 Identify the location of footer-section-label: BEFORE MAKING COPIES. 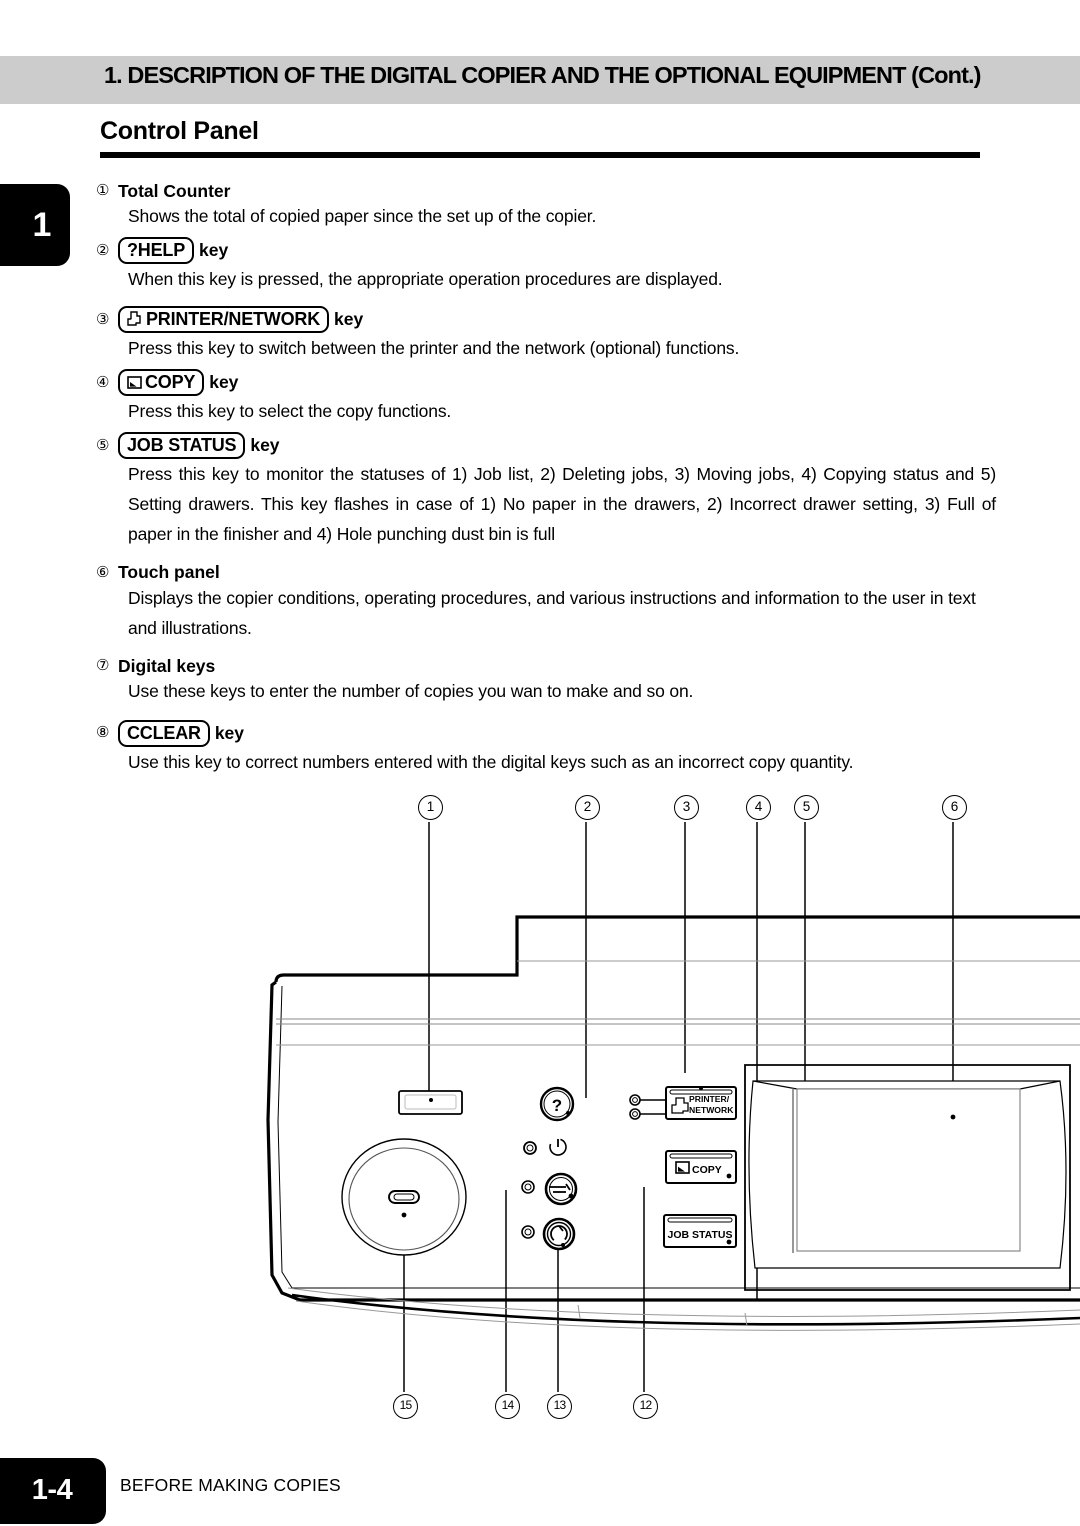
(230, 1485).